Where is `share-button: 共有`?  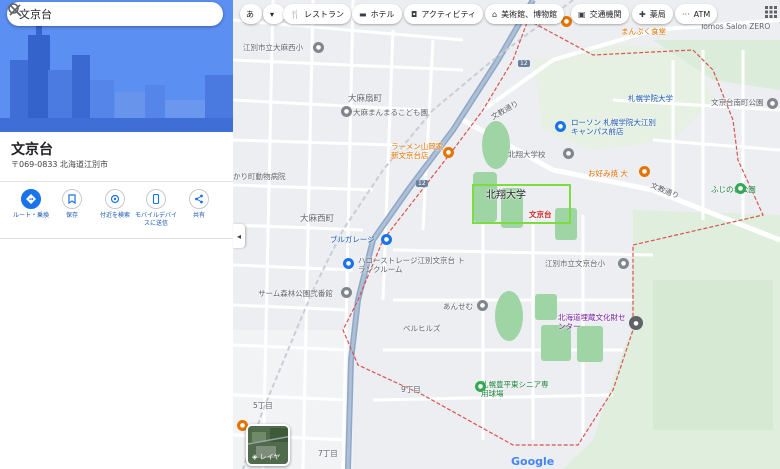
share-button: 共有 is located at coordinates (199, 204).